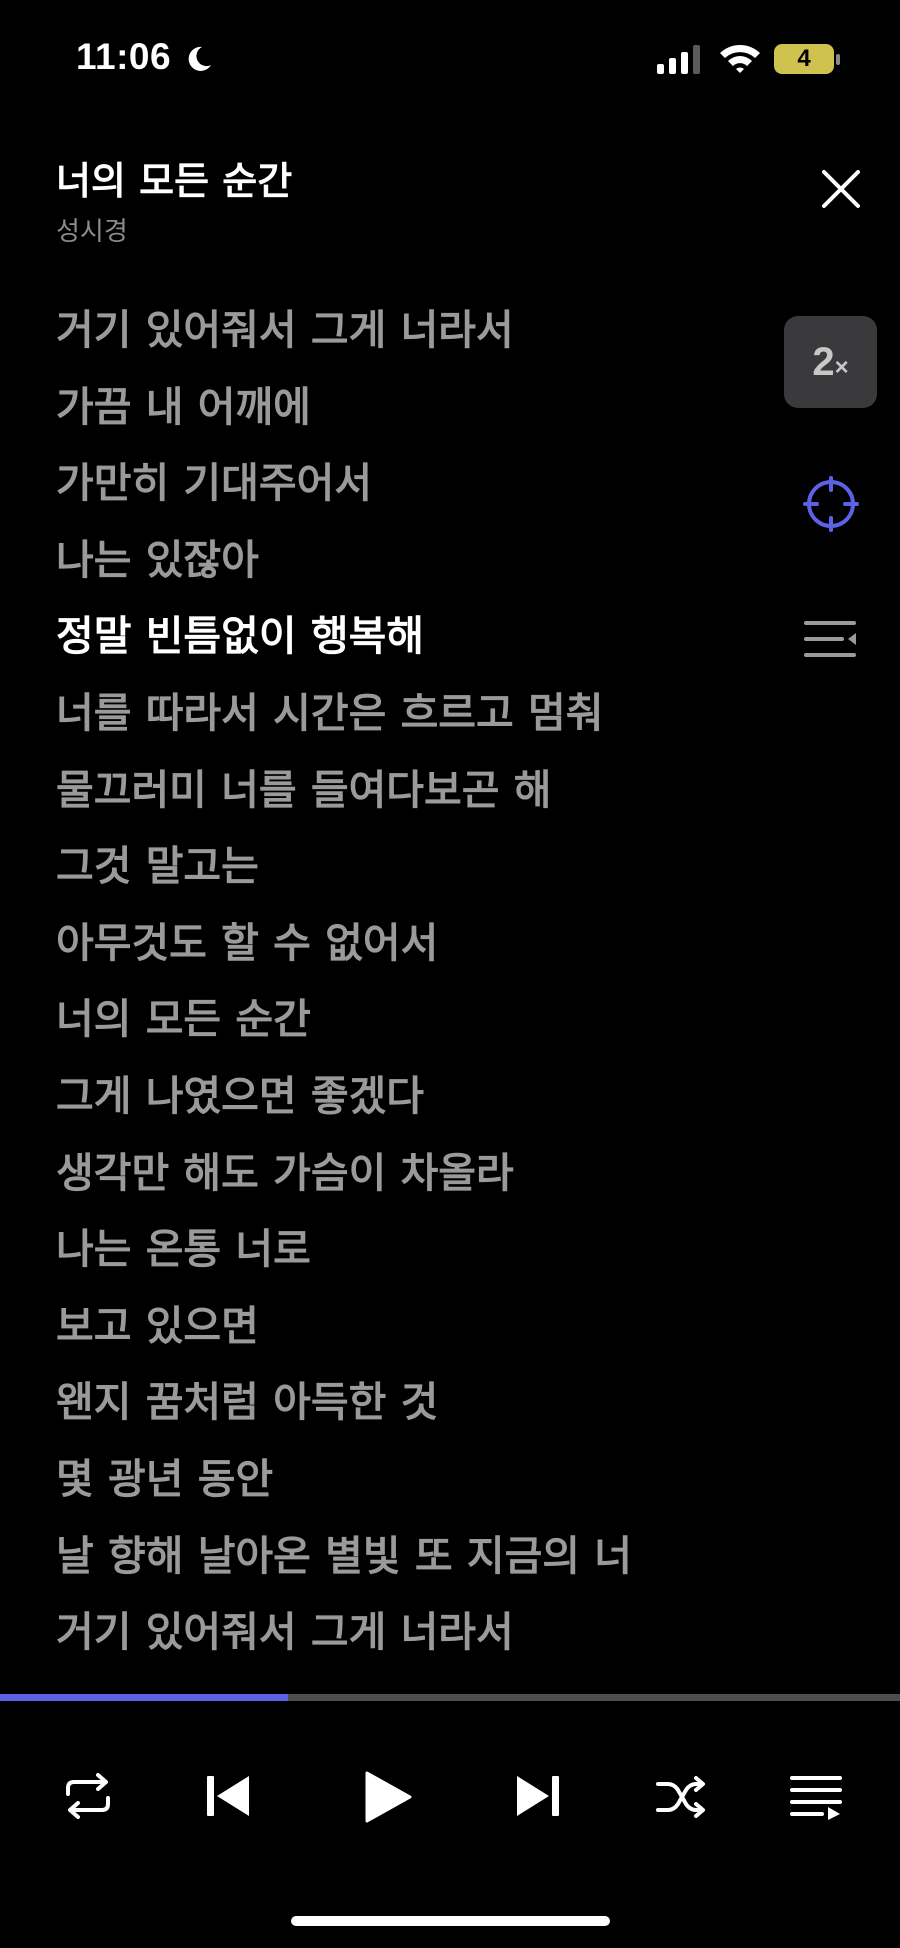 This screenshot has height=1948, width=900. I want to click on lyric-line: 나는 있잖아, so click(406, 566).